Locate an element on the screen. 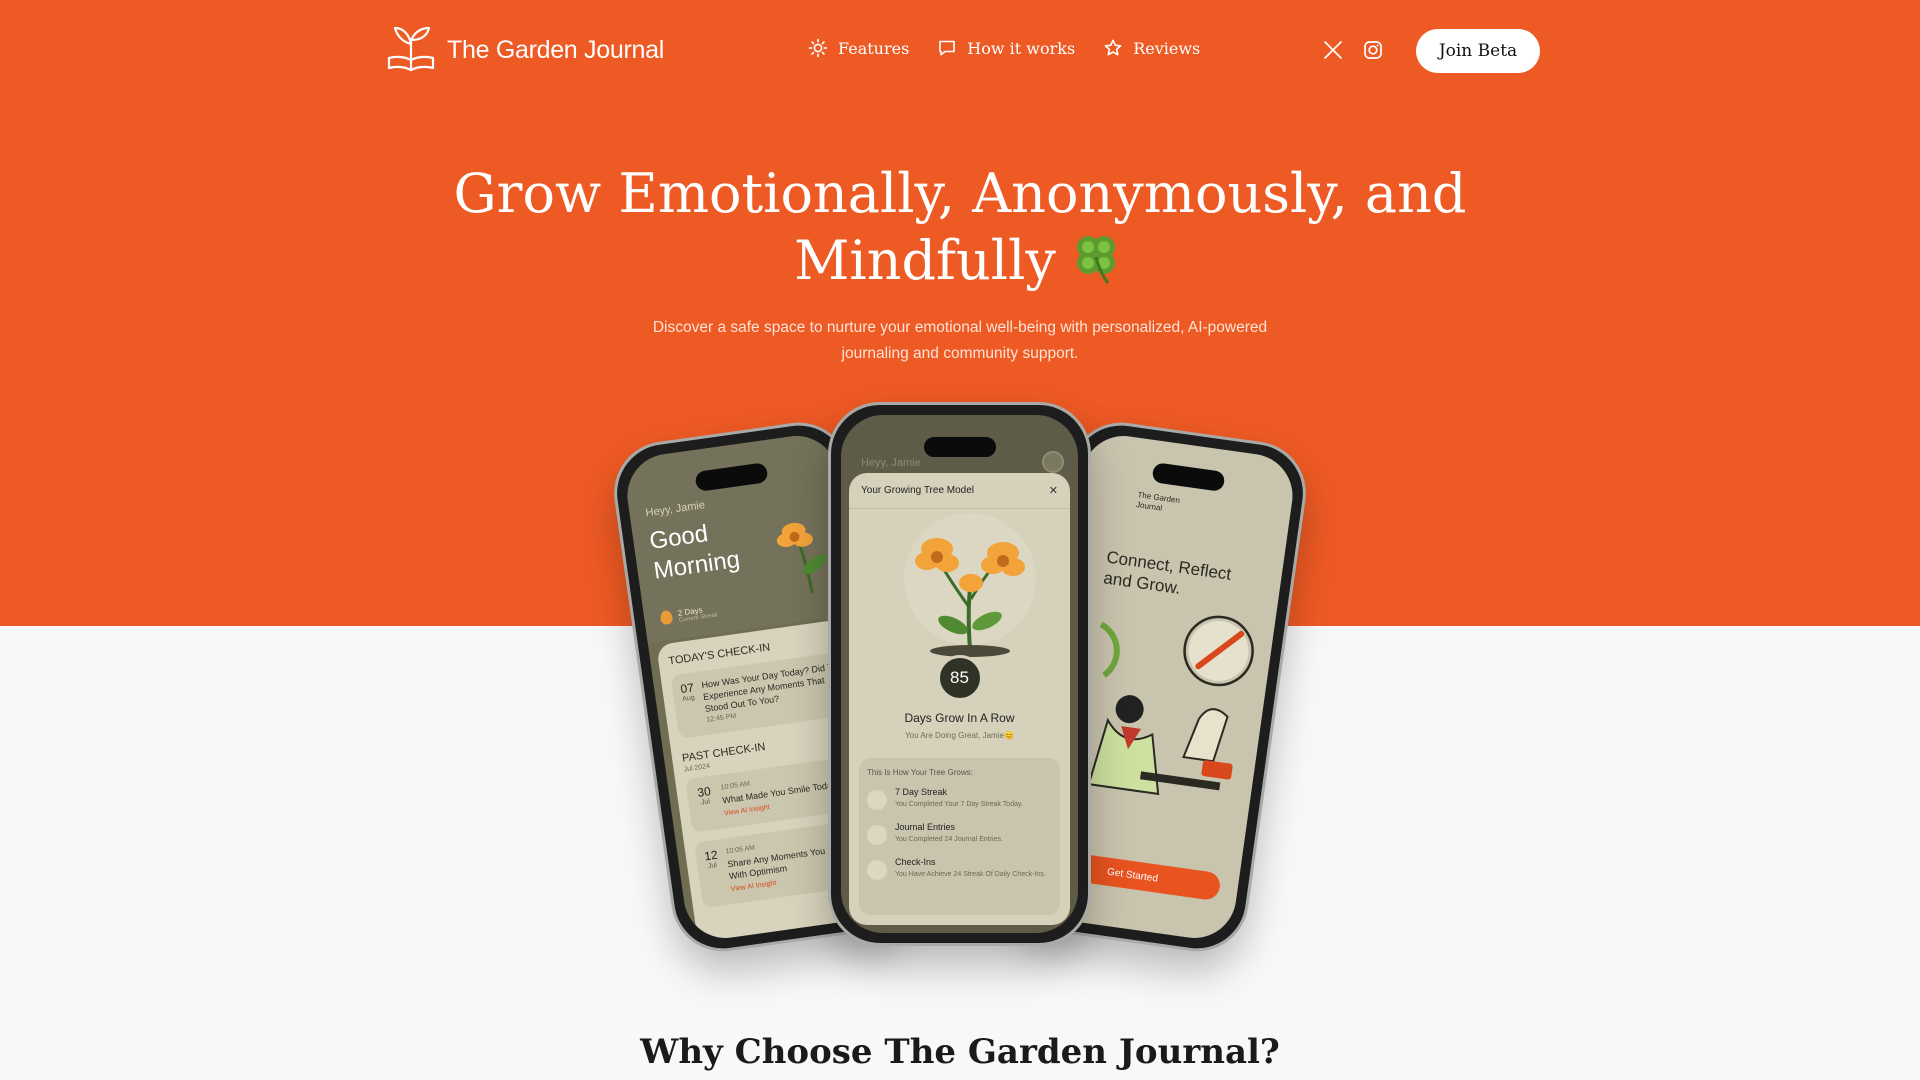  nav-link-label: Reviews is located at coordinates (1167, 48).